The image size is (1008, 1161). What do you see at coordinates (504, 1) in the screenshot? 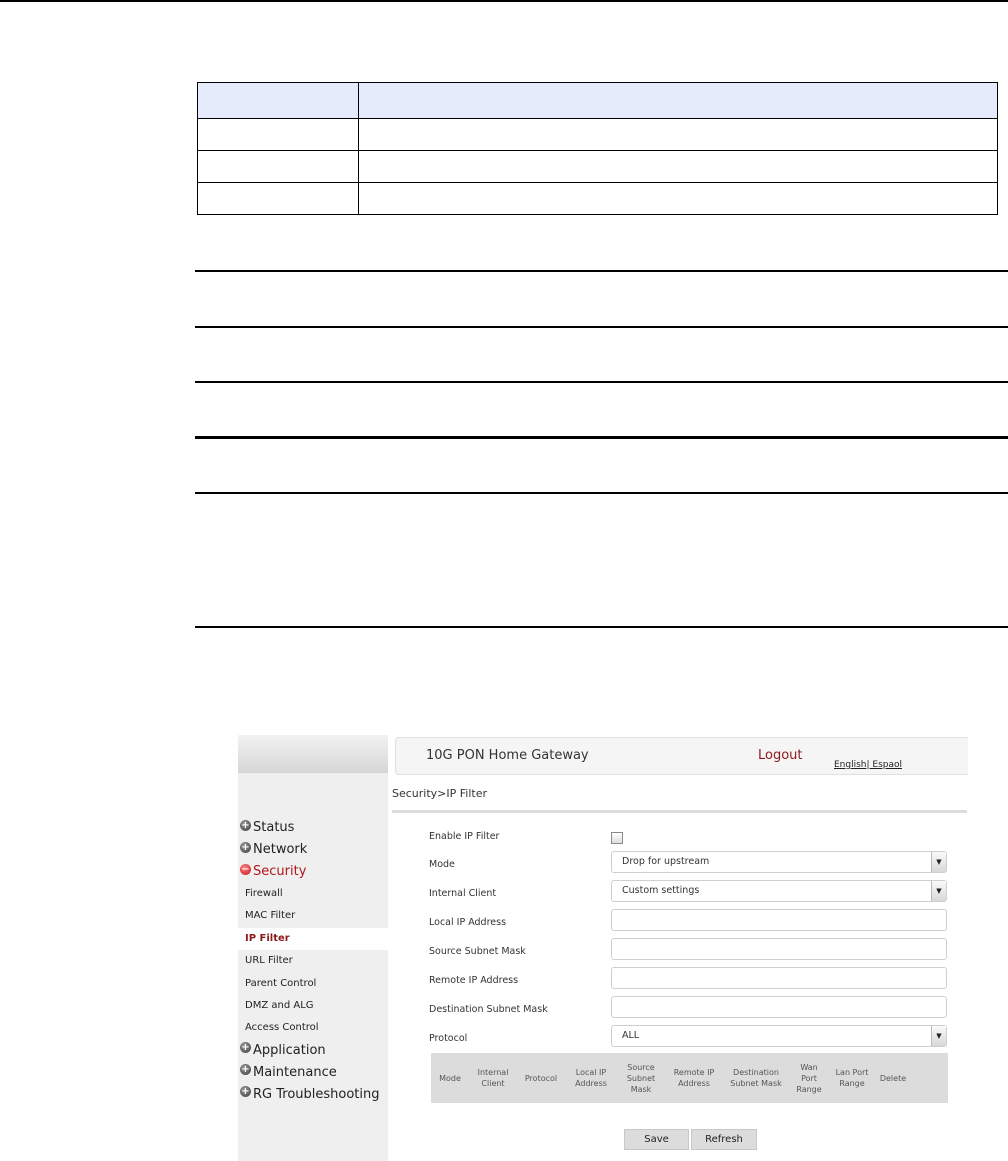
I see `page-top-rule` at bounding box center [504, 1].